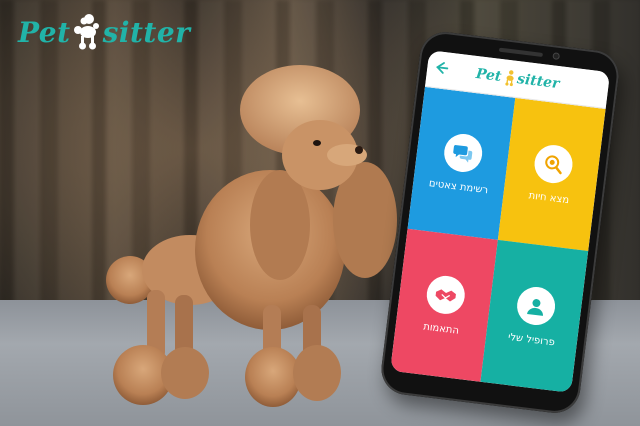 This screenshot has width=640, height=426. I want to click on phone-speaker, so click(520, 52).